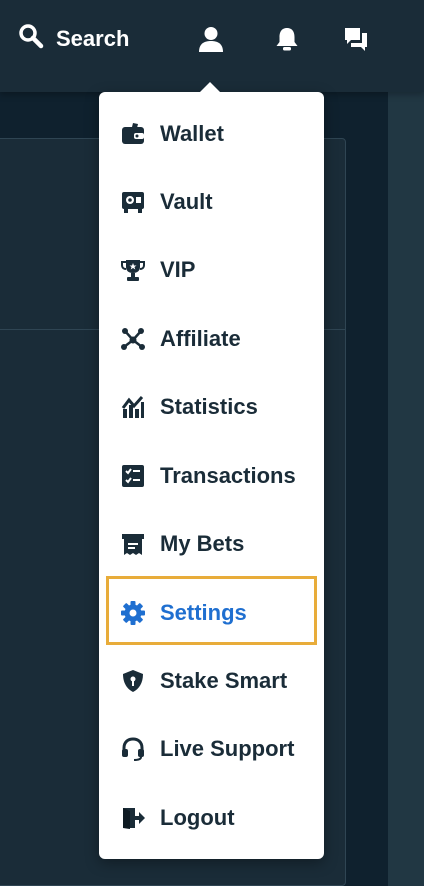 This screenshot has height=886, width=424. Describe the element at coordinates (133, 476) in the screenshot. I see `transactions-icon` at that location.